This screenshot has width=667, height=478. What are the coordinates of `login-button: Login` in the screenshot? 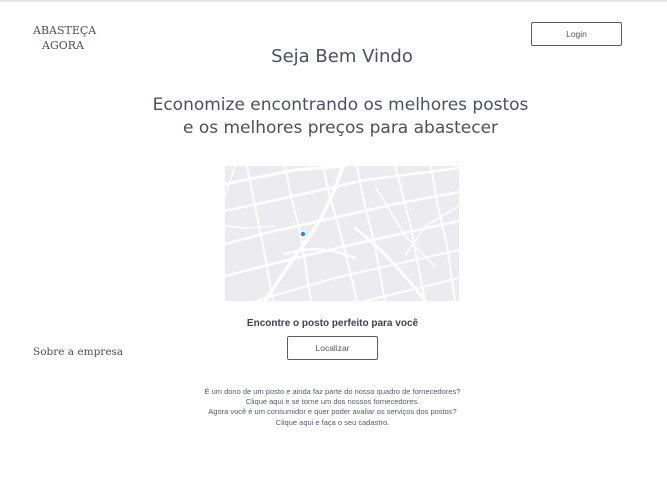 It's located at (576, 34).